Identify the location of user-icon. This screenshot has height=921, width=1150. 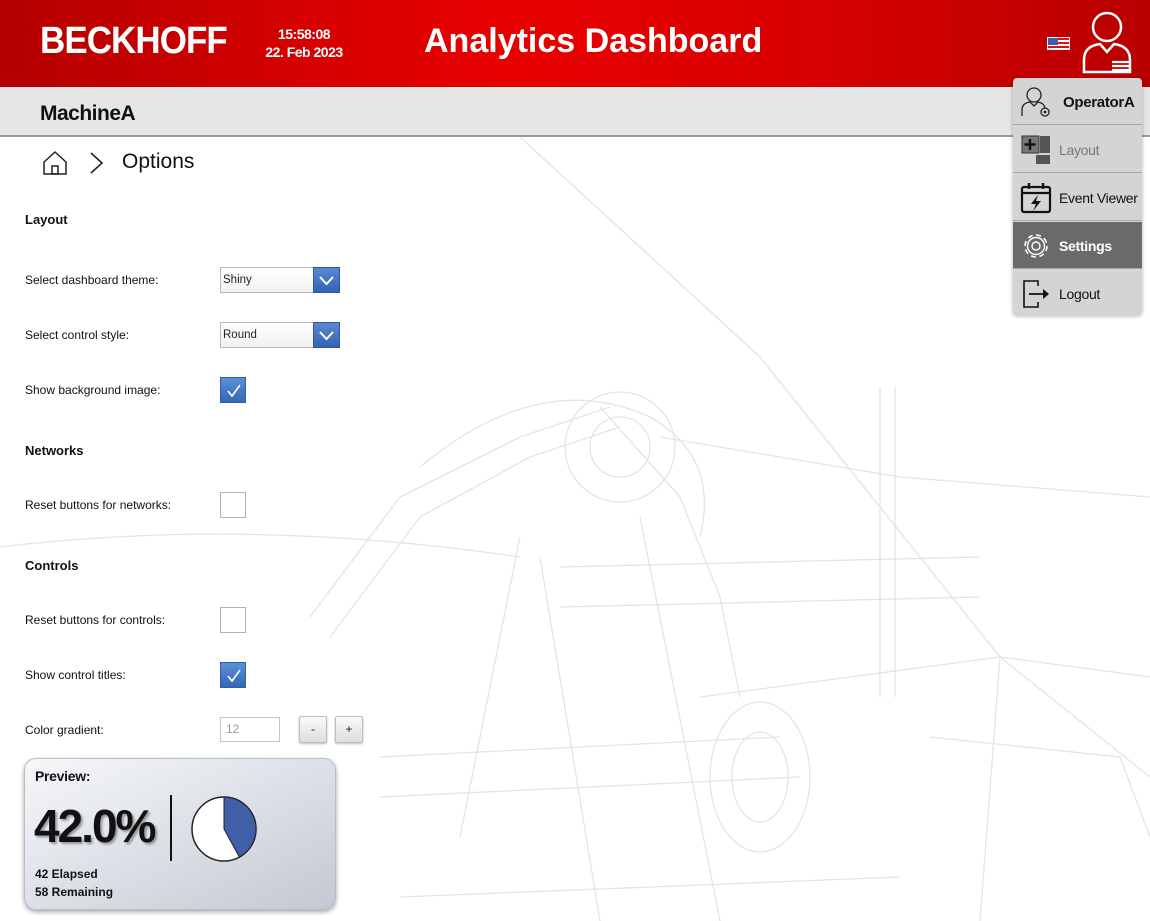
(1107, 42).